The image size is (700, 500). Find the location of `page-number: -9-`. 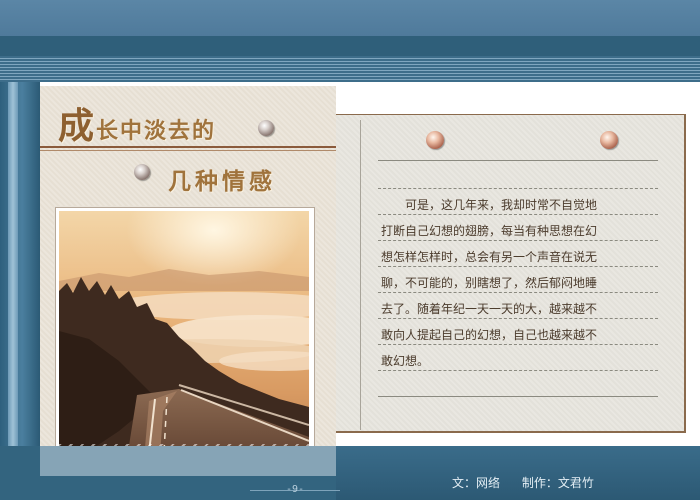

page-number: -9- is located at coordinates (295, 489).